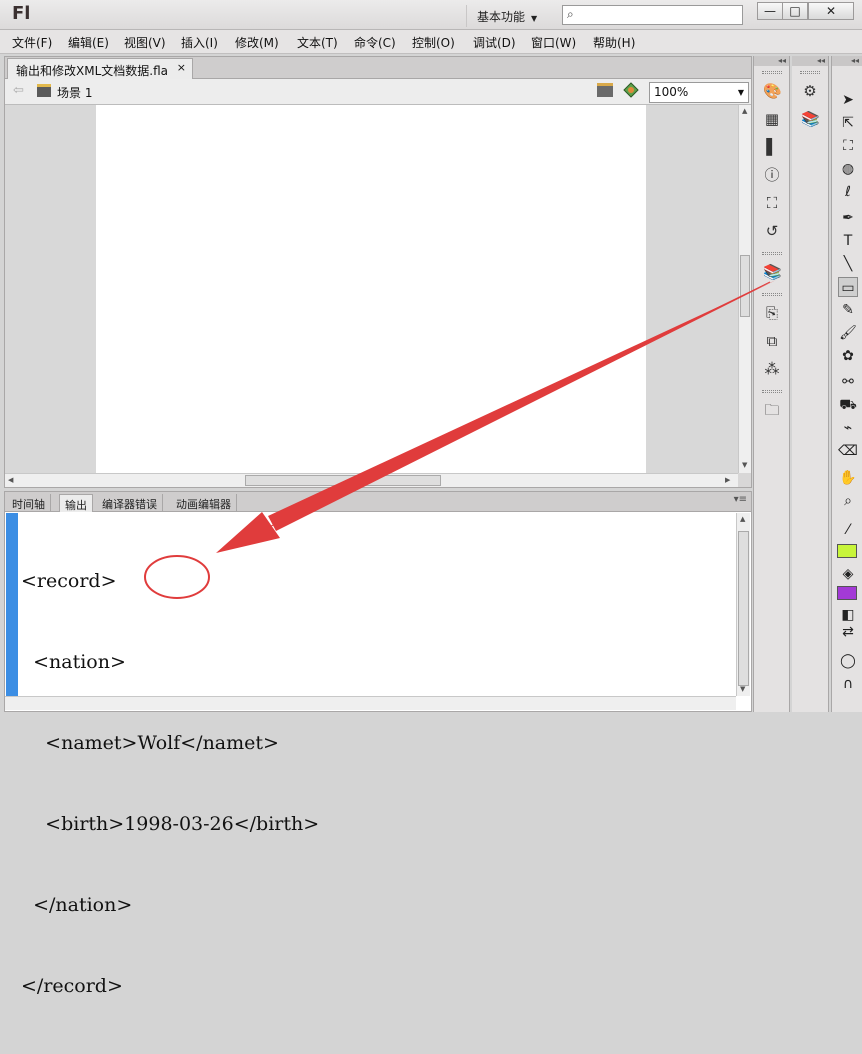  What do you see at coordinates (77, 905) in the screenshot?
I see `output-line: </nation>` at bounding box center [77, 905].